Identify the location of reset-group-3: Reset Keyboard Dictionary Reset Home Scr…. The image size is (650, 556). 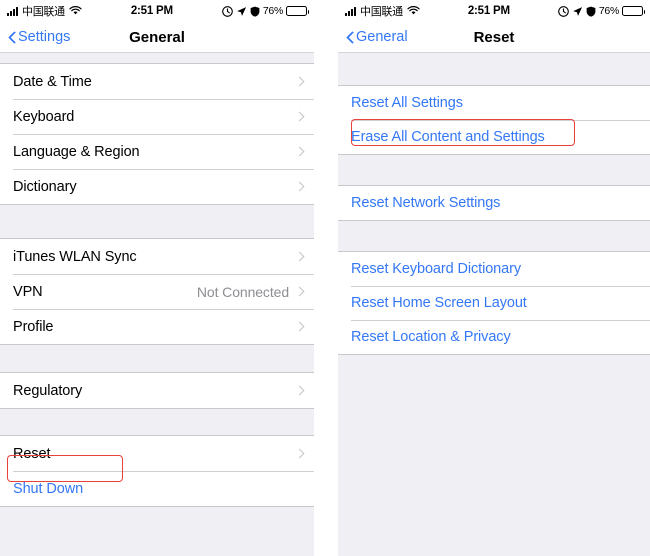
(494, 303).